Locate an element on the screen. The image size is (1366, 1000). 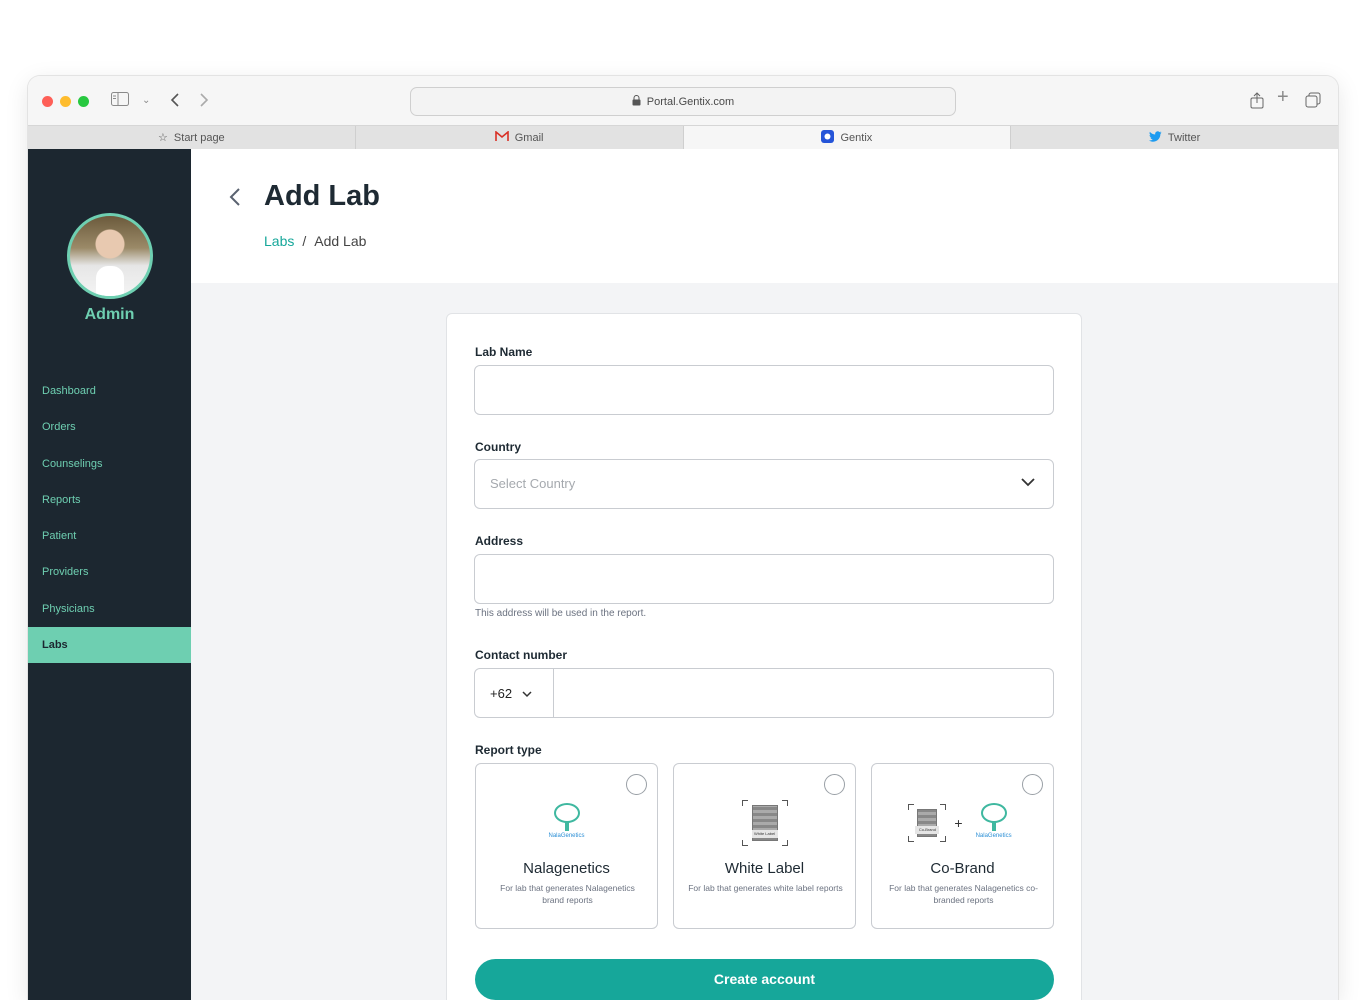
breadcrumb: Labs / Add Lab is located at coordinates (315, 241).